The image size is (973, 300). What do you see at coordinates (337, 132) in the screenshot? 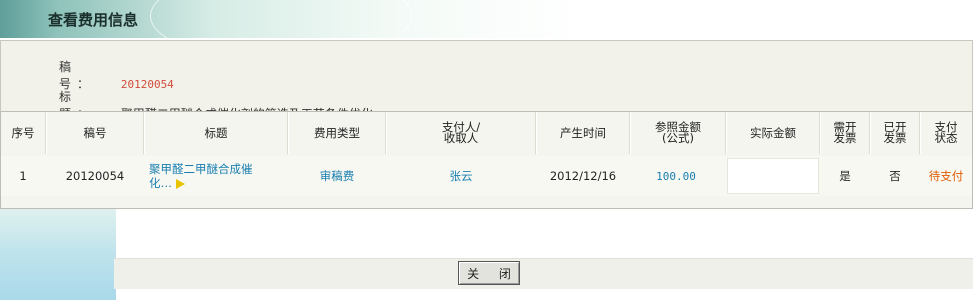
I see `col-header-fee-type: 费用类型` at bounding box center [337, 132].